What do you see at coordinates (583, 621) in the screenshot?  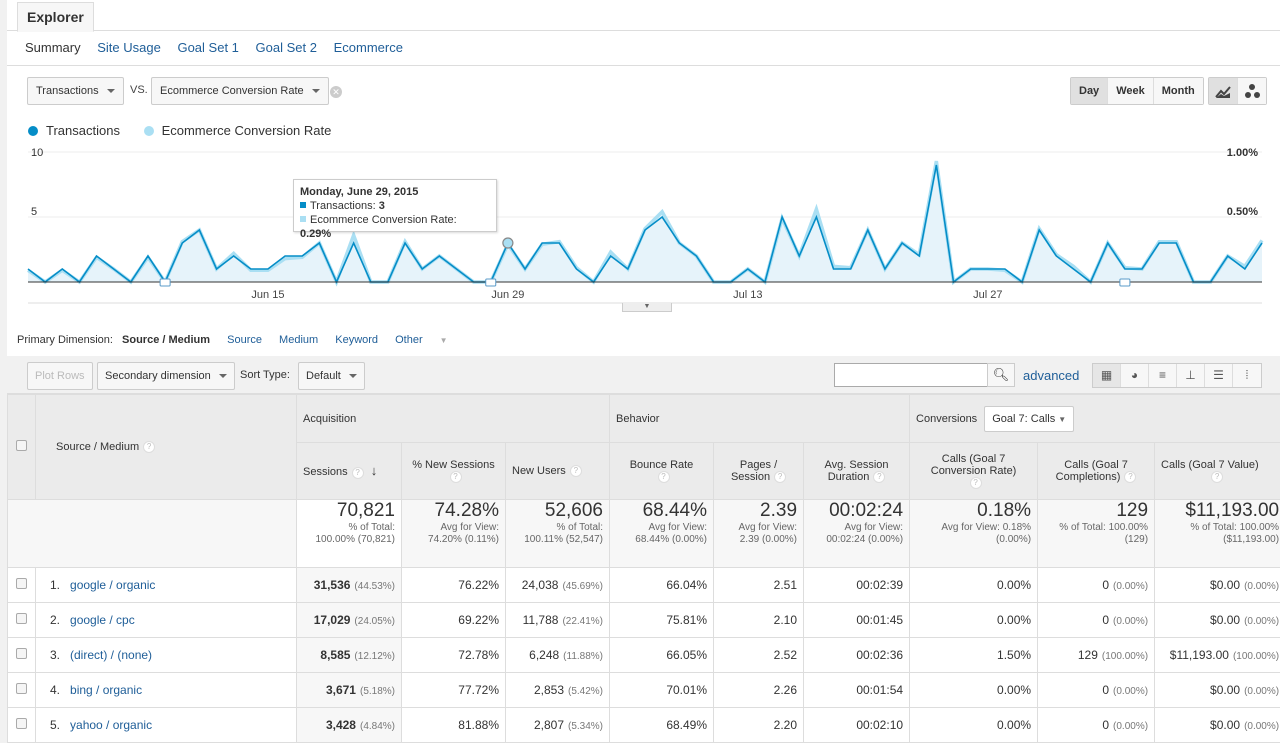 I see `new-users-pct: (22.41%)` at bounding box center [583, 621].